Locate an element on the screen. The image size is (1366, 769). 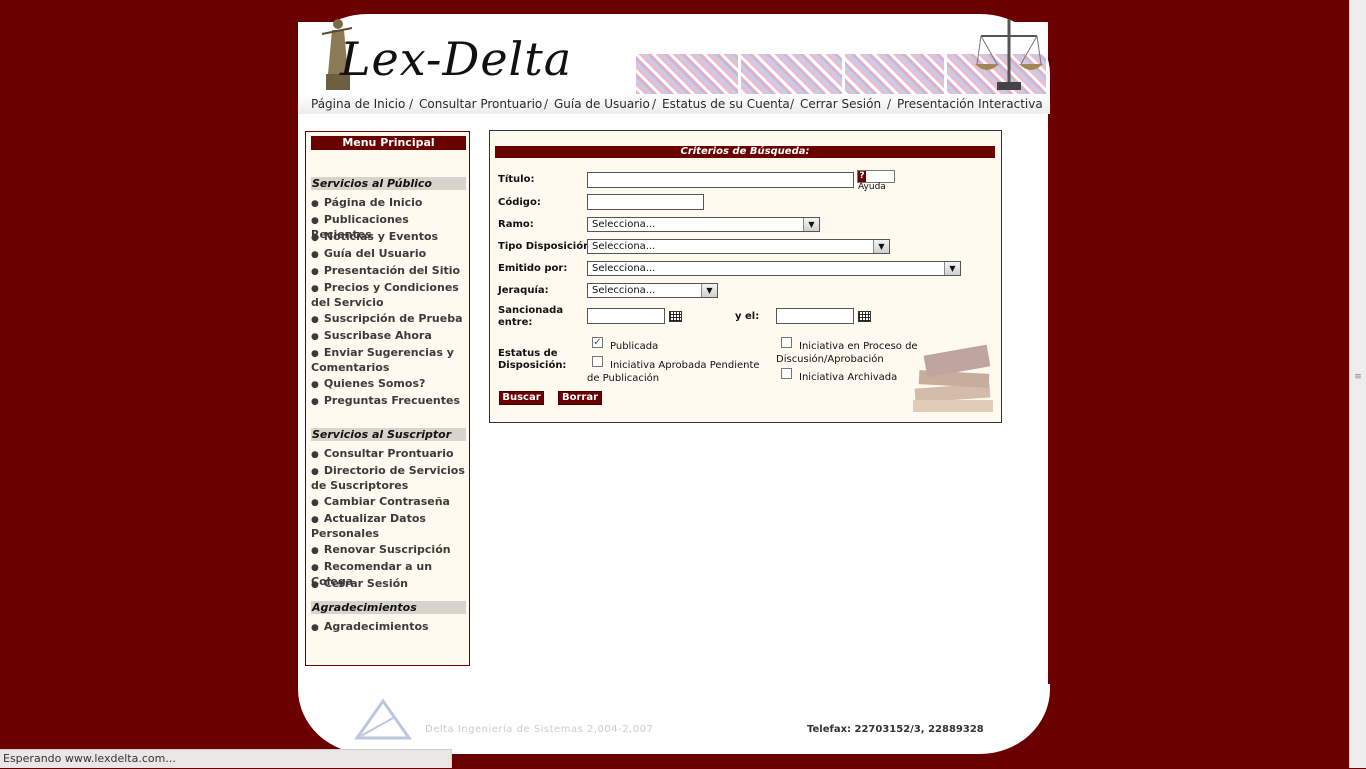
nav-cerrar-sesion: Cerrar Sesión is located at coordinates (840, 104).